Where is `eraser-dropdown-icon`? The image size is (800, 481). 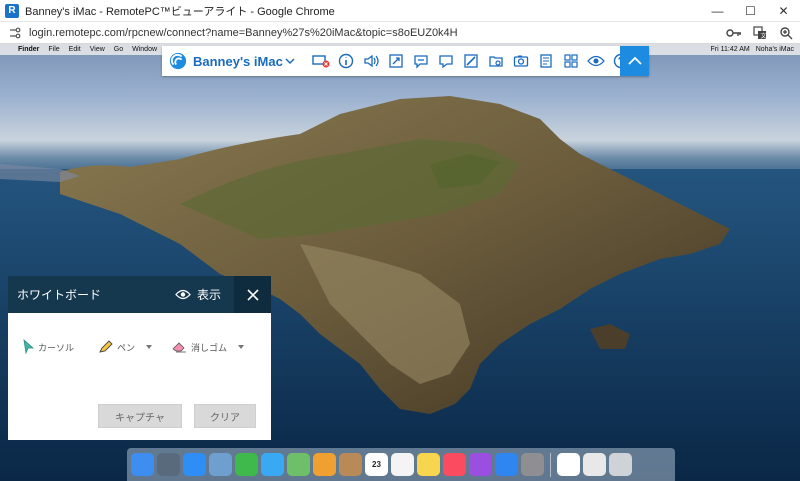
eraser-dropdown-icon is located at coordinates (241, 347).